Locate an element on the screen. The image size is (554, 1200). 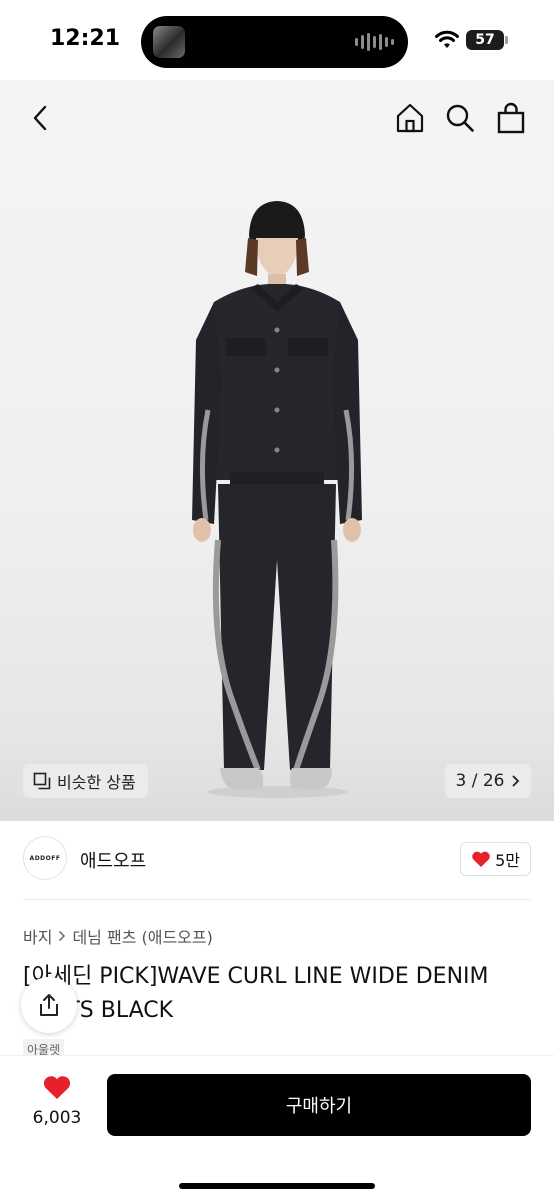
search-icon is located at coordinates (460, 118).